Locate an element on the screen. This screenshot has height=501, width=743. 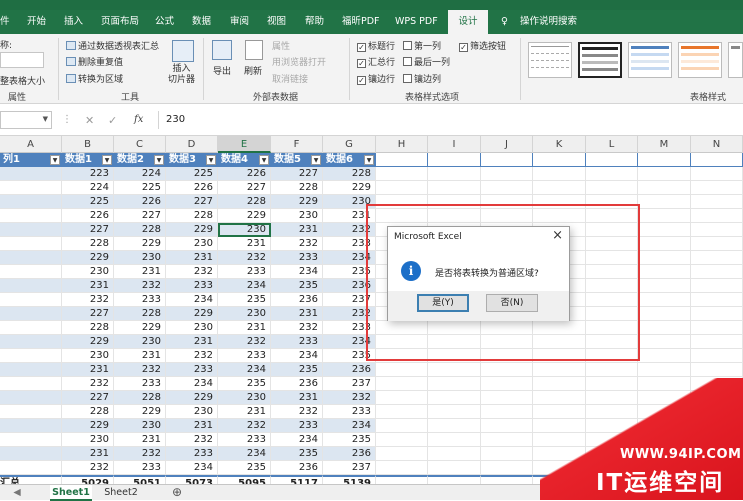
table-header-cell: 数据4 ▼ is located at coordinates (244, 160).